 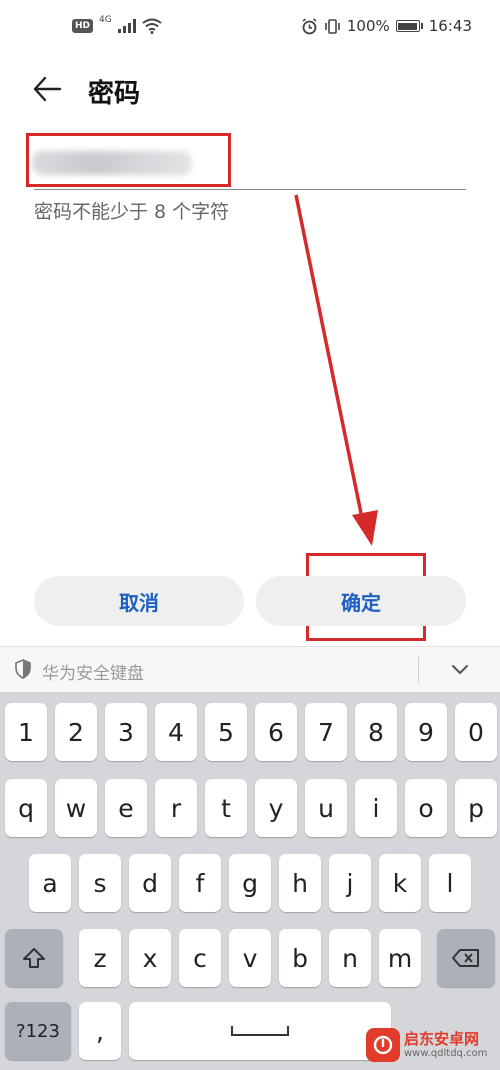 What do you see at coordinates (446, 1053) in the screenshot?
I see `watermark-url: www.qdltdq.com` at bounding box center [446, 1053].